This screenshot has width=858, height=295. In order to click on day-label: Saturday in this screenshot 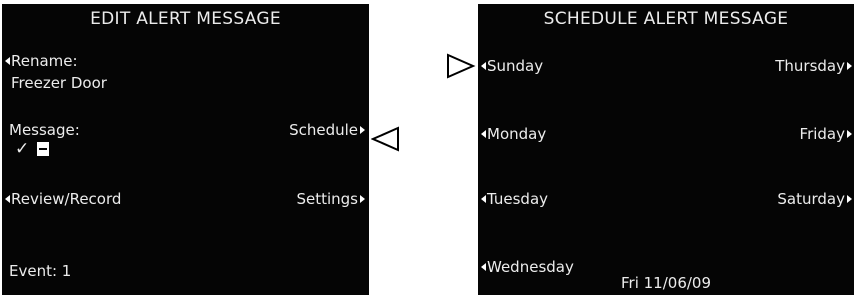, I will do `click(811, 199)`.